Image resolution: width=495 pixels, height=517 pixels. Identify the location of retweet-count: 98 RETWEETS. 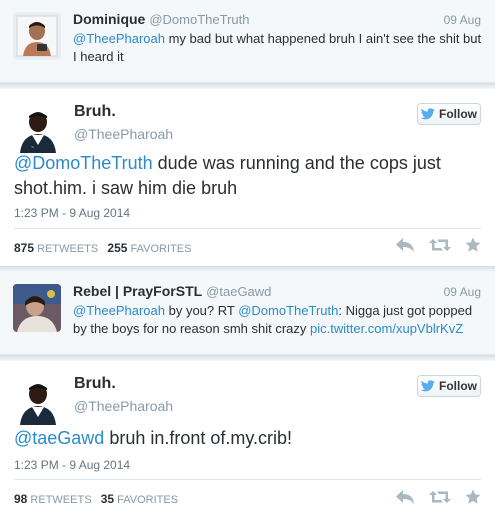
(53, 499).